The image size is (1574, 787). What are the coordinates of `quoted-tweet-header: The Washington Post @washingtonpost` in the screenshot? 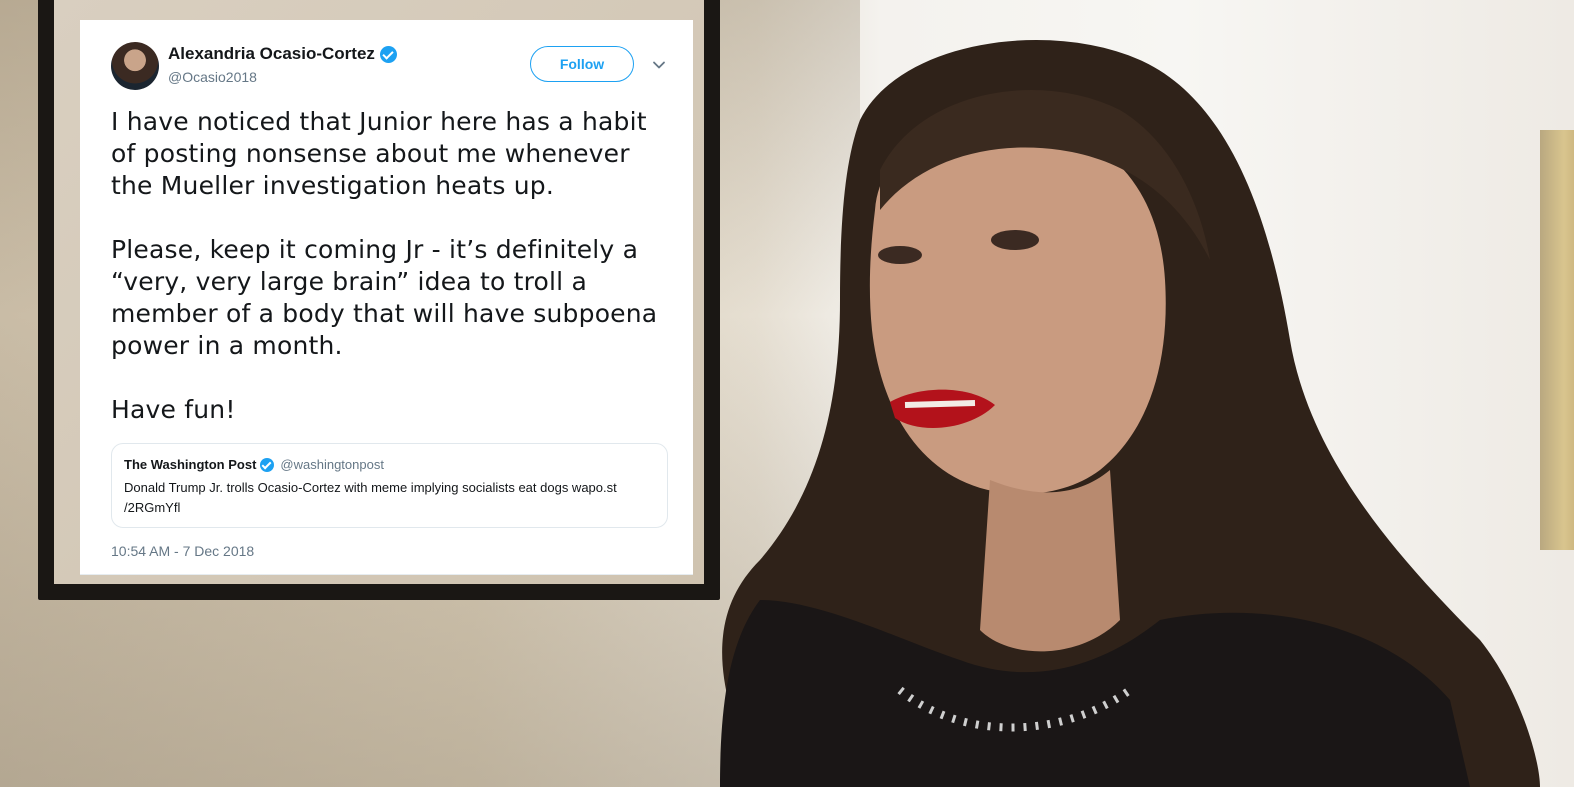 It's located at (389, 464).